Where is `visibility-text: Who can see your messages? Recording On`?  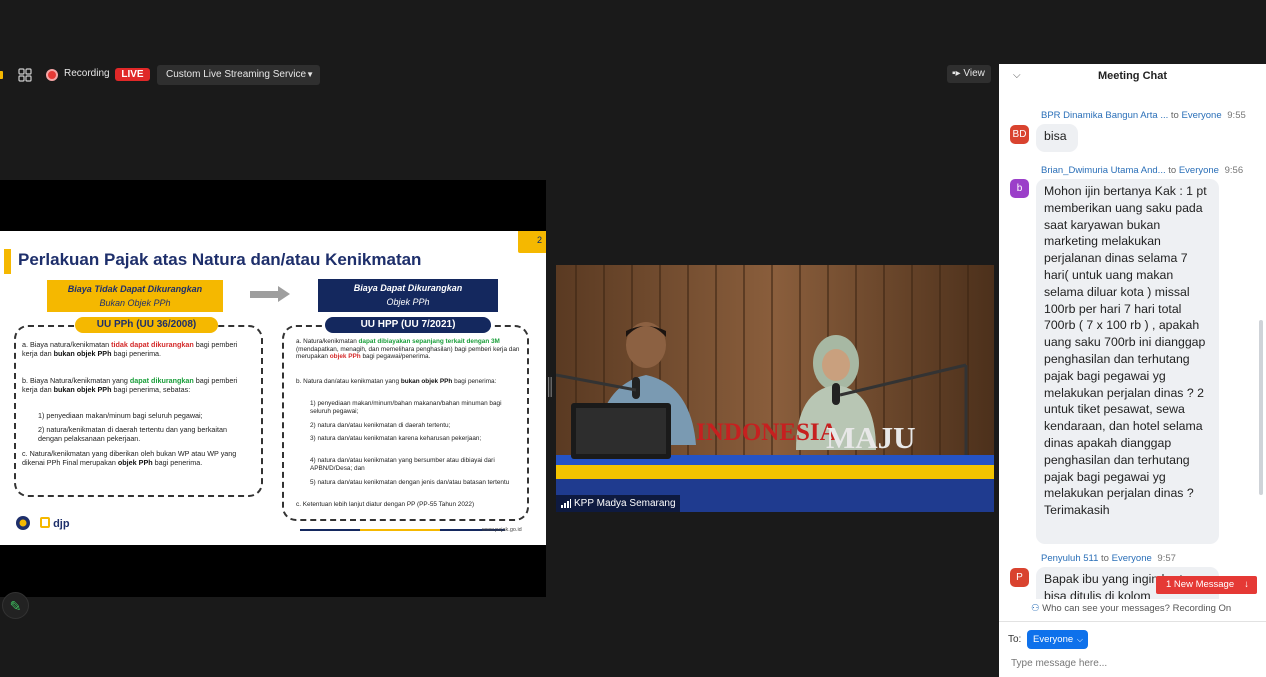 visibility-text: Who can see your messages? Recording On is located at coordinates (1137, 608).